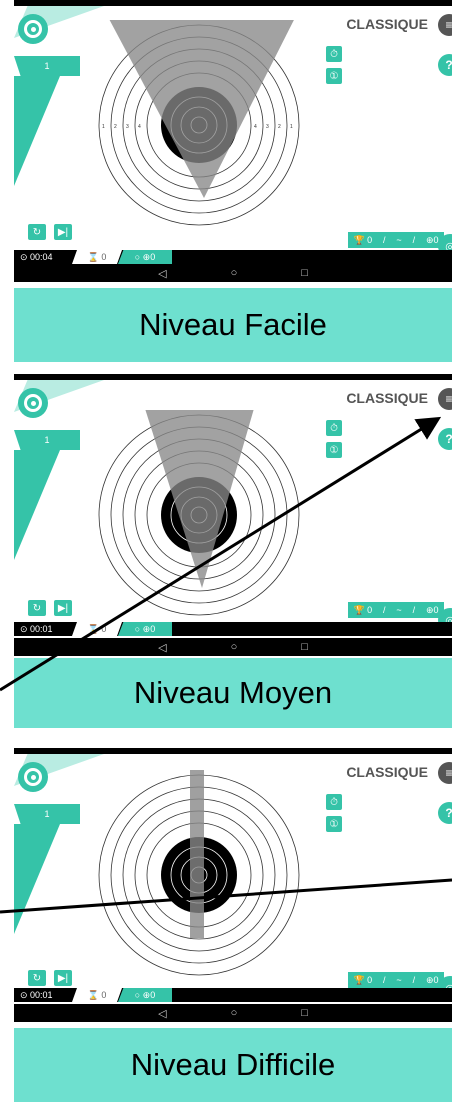 Image resolution: width=452 pixels, height=1102 pixels. What do you see at coordinates (226, 896) in the screenshot?
I see `arrow-line` at bounding box center [226, 896].